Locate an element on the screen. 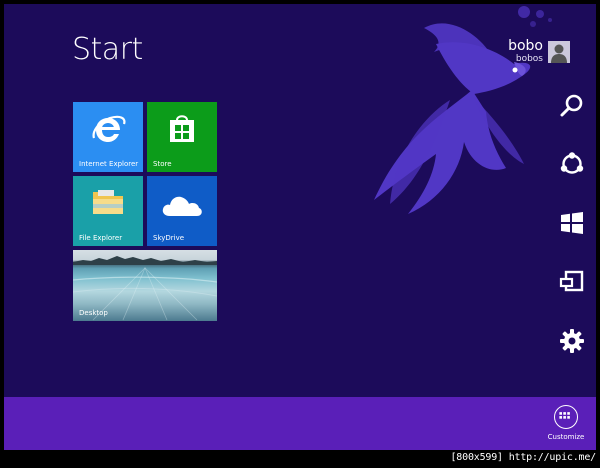  tile-internet-explorer: Internet Explorer is located at coordinates (108, 137).